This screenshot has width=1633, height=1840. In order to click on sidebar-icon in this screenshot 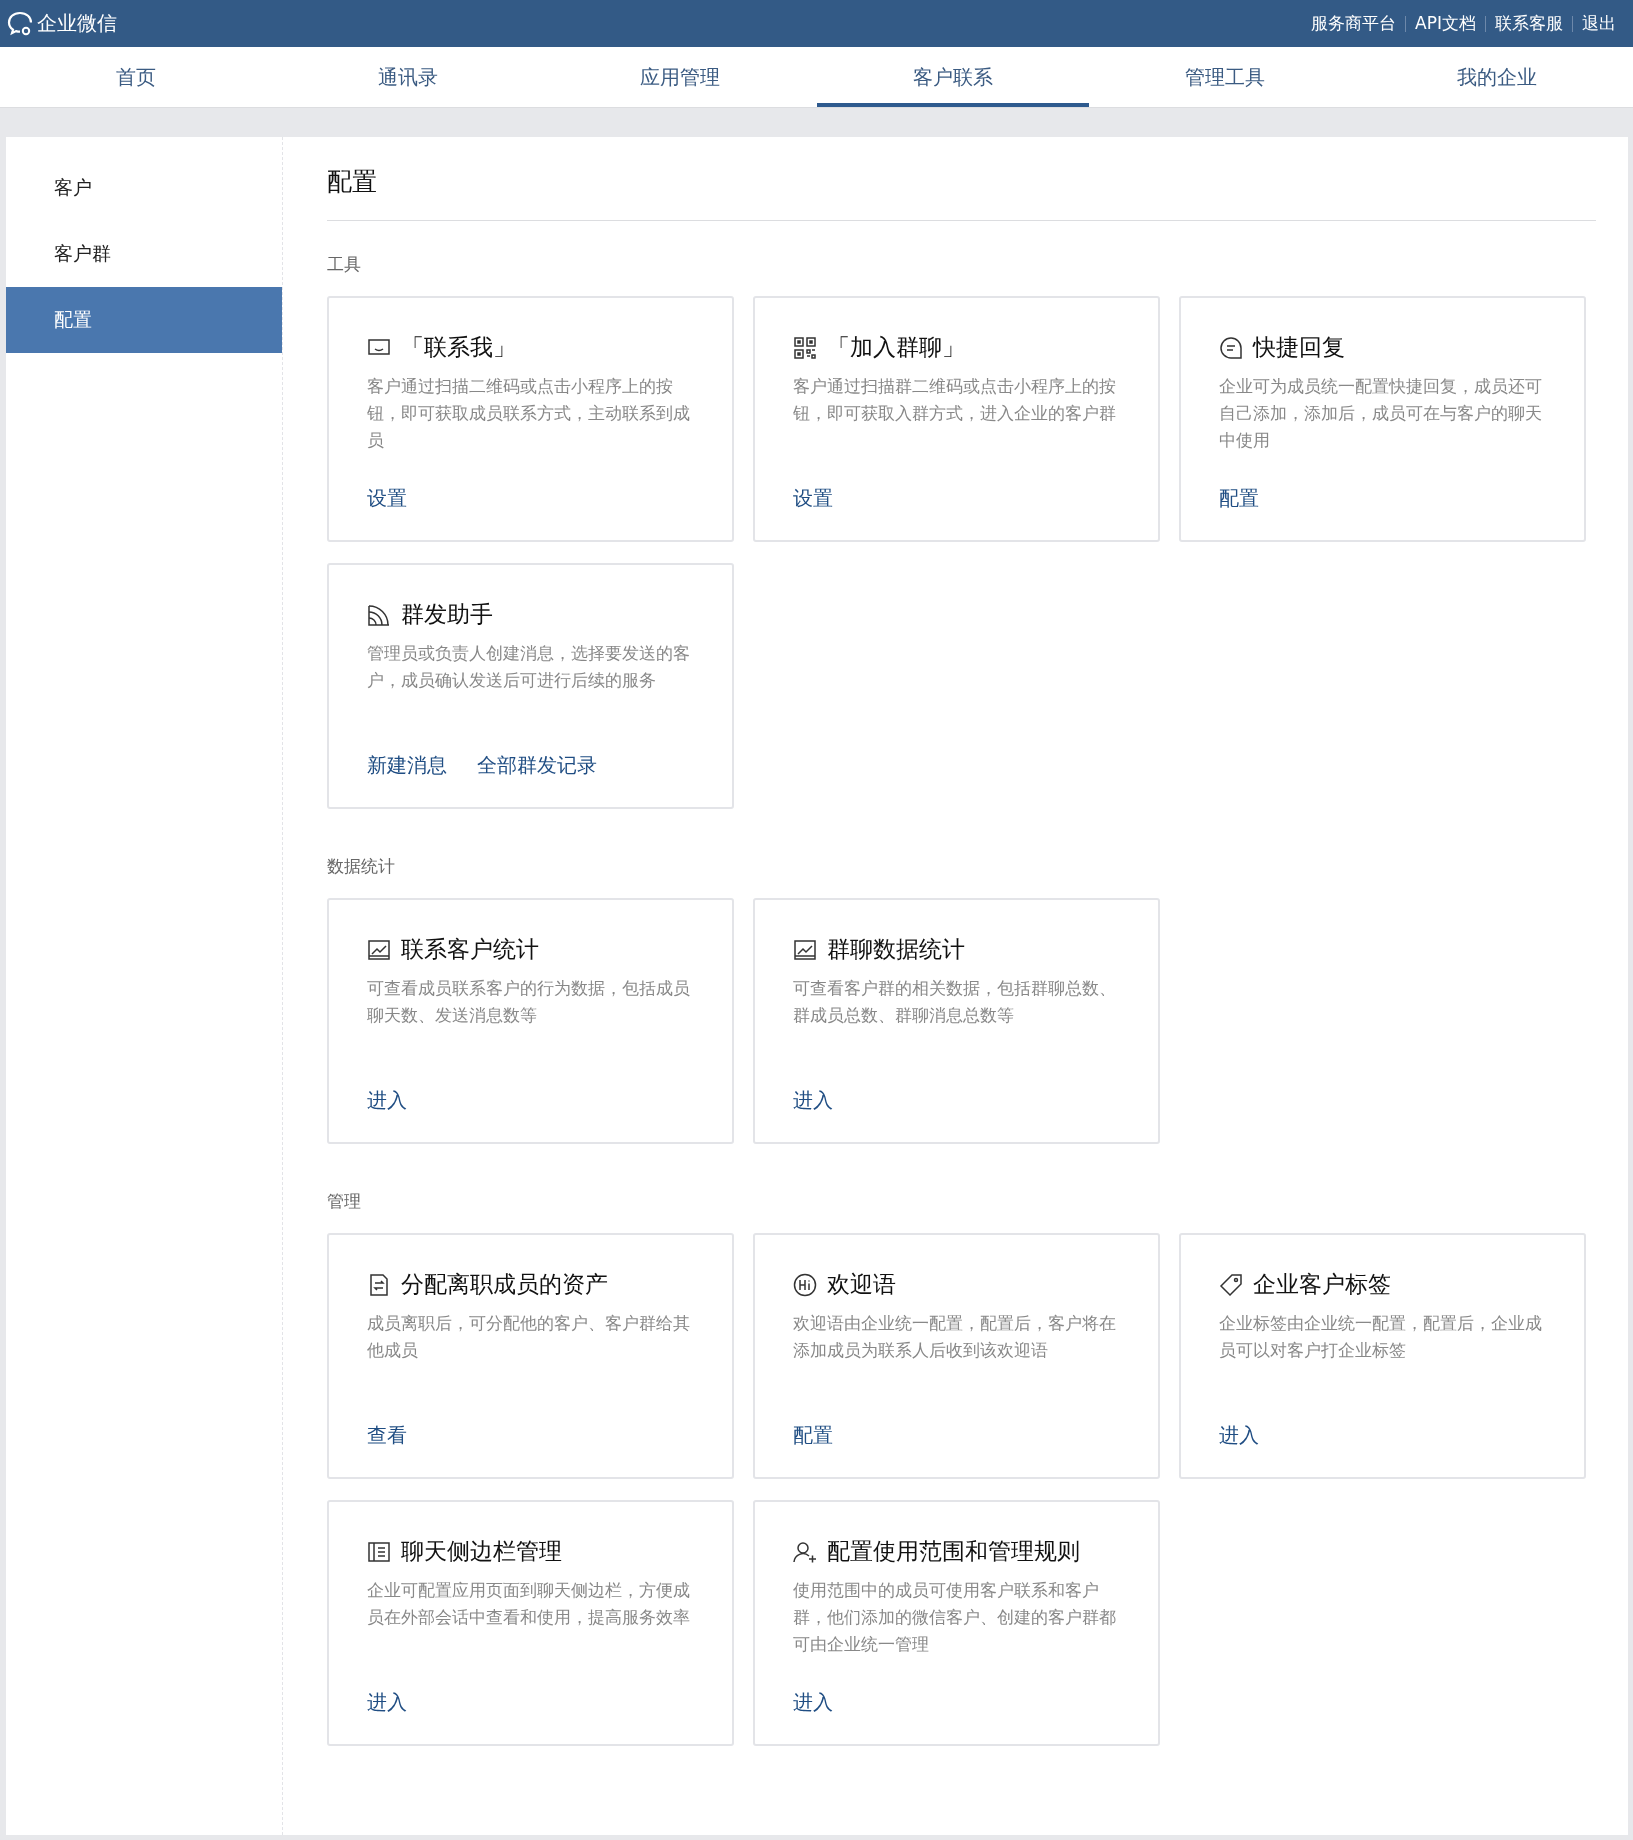, I will do `click(379, 1551)`.